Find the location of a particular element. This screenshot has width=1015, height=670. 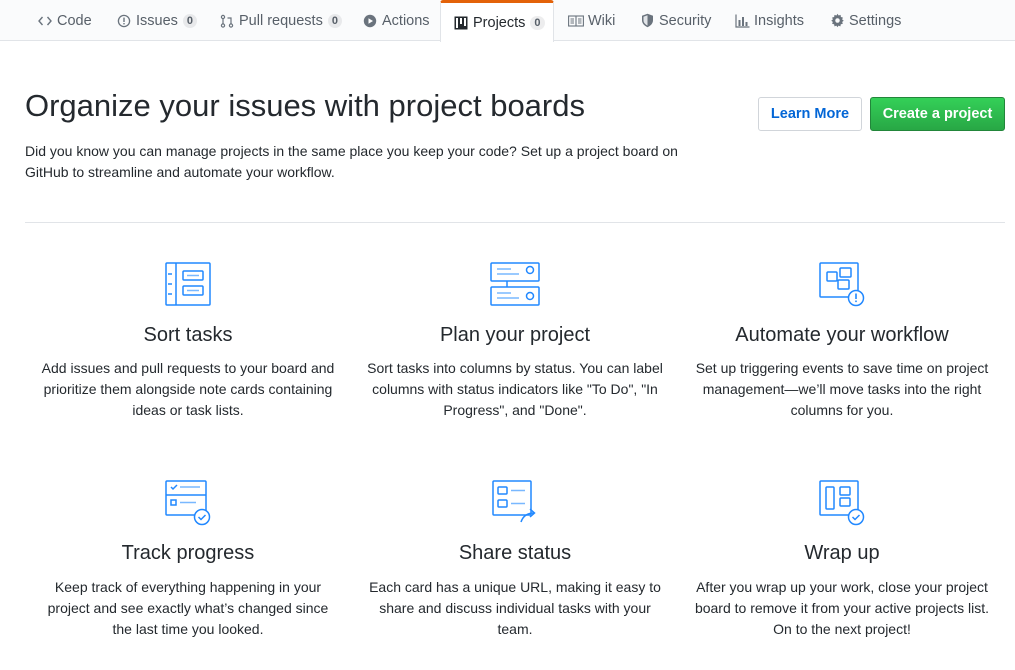

plan-project-icon is located at coordinates (515, 284).